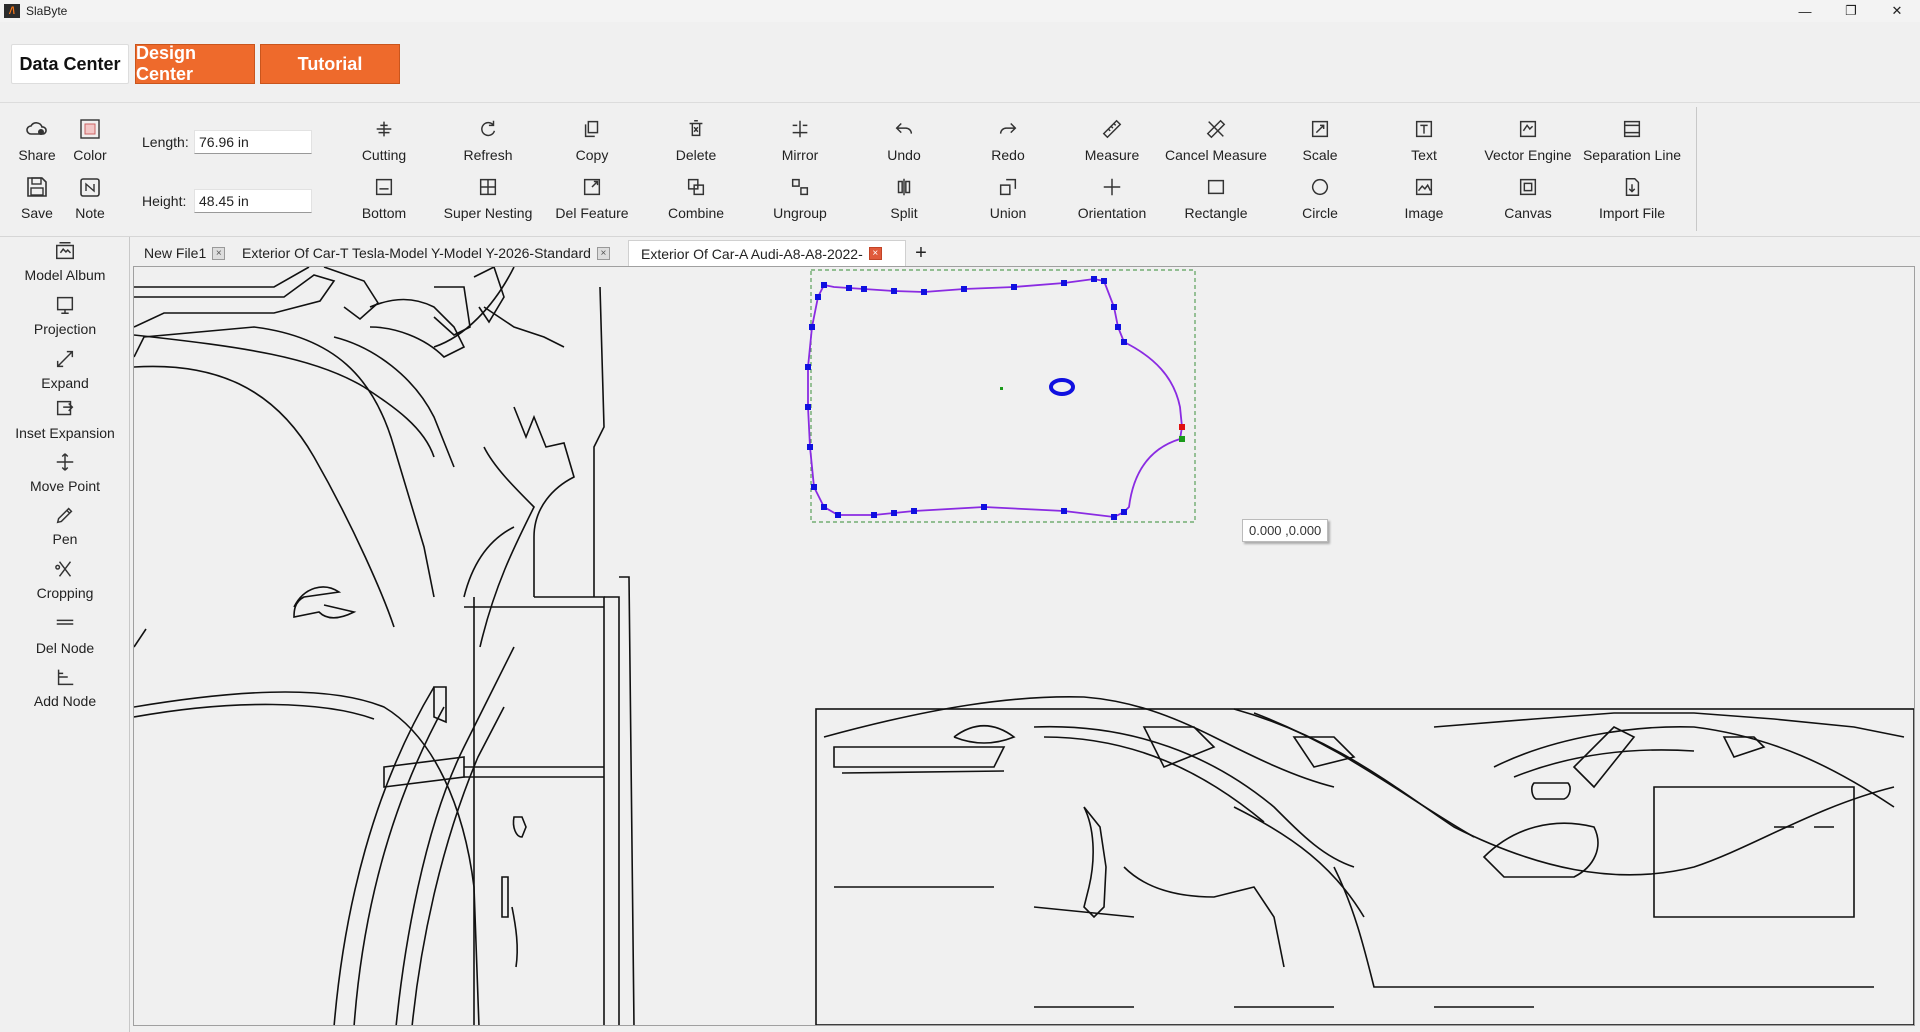 This screenshot has height=1032, width=1920. I want to click on bottom-button: Bottom, so click(384, 197).